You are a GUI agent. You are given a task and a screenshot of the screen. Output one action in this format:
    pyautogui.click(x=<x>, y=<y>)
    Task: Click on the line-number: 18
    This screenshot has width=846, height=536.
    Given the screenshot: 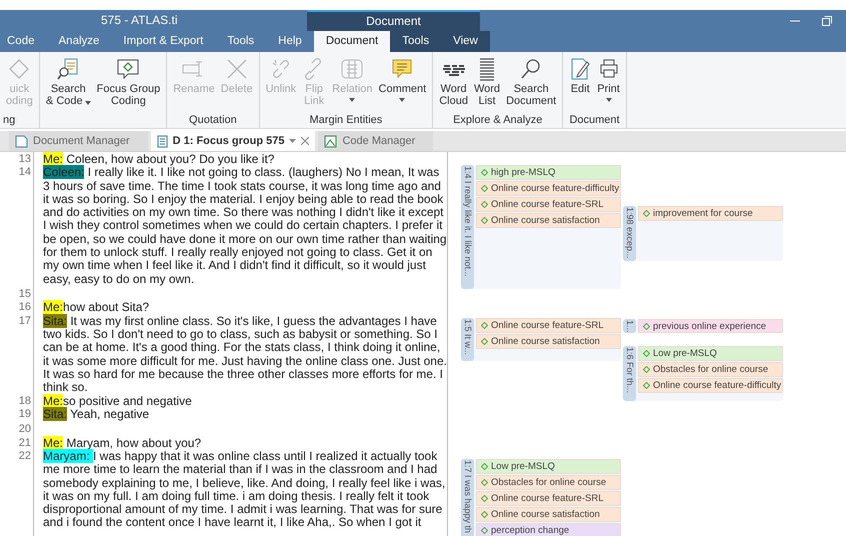 What is the action you would take?
    pyautogui.click(x=24, y=401)
    